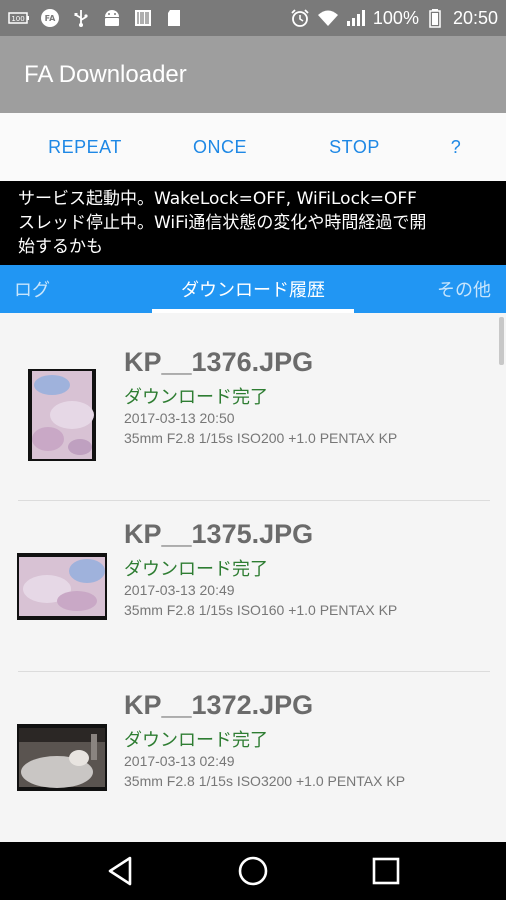  I want to click on file-name: KP__1372.JPG, so click(219, 705).